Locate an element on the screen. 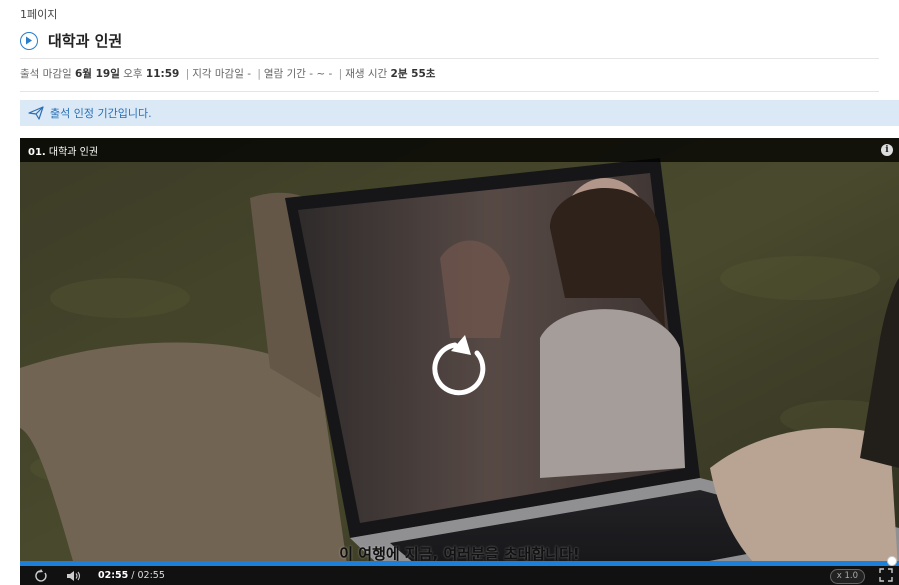 The image size is (899, 585). control-bar: 02:55 / 02:55 x 1.0 is located at coordinates (459, 575).